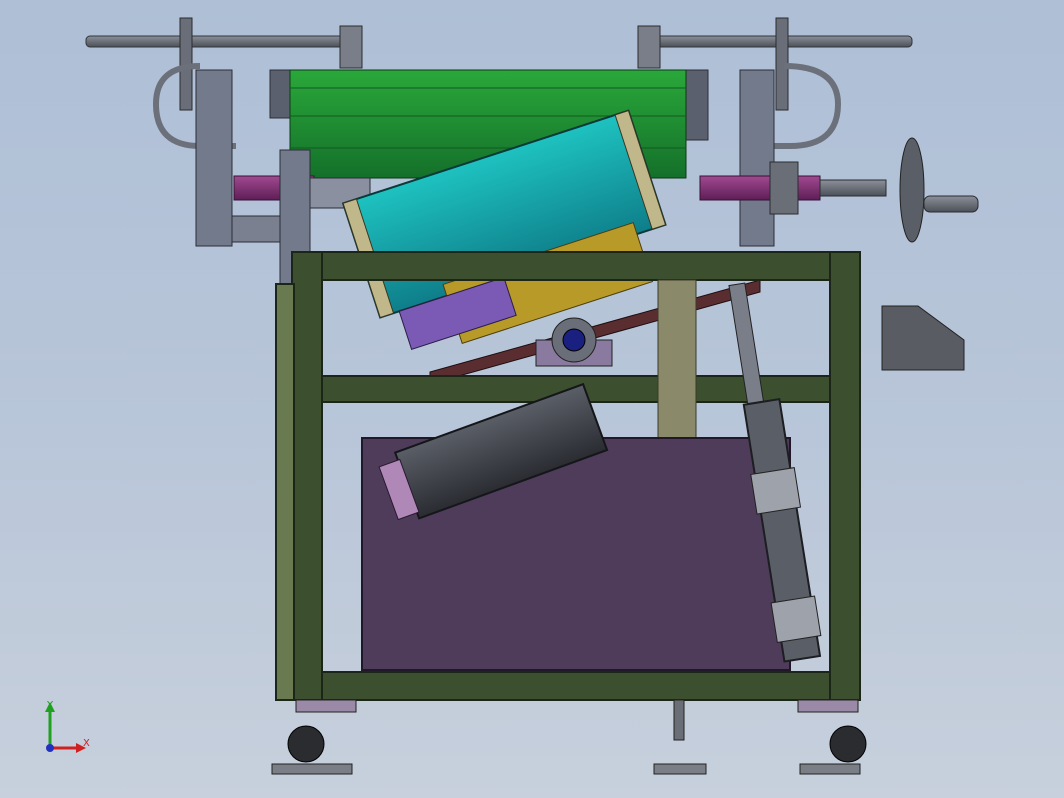 This screenshot has height=798, width=1064. I want to click on support-post, so click(677, 360).